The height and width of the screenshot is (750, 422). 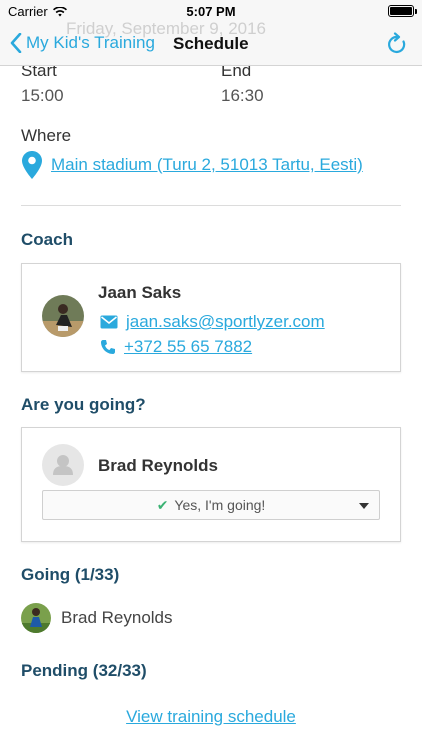 I want to click on phone-icon, so click(x=108, y=347).